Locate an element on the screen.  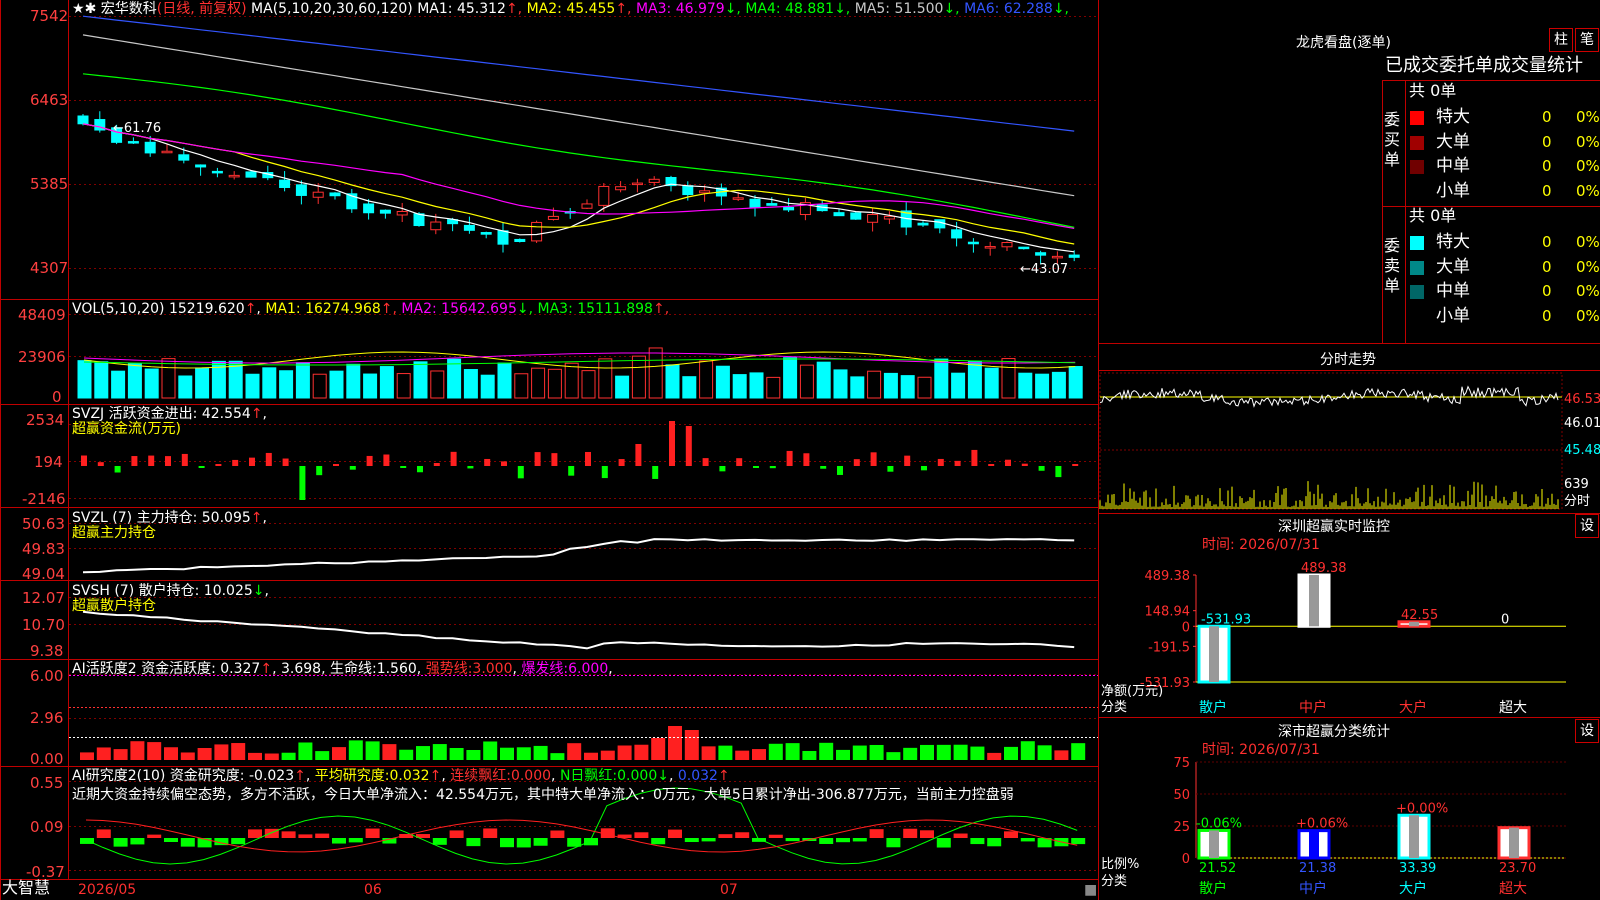
sell-row-count-2: 0 is located at coordinates (1547, 266).